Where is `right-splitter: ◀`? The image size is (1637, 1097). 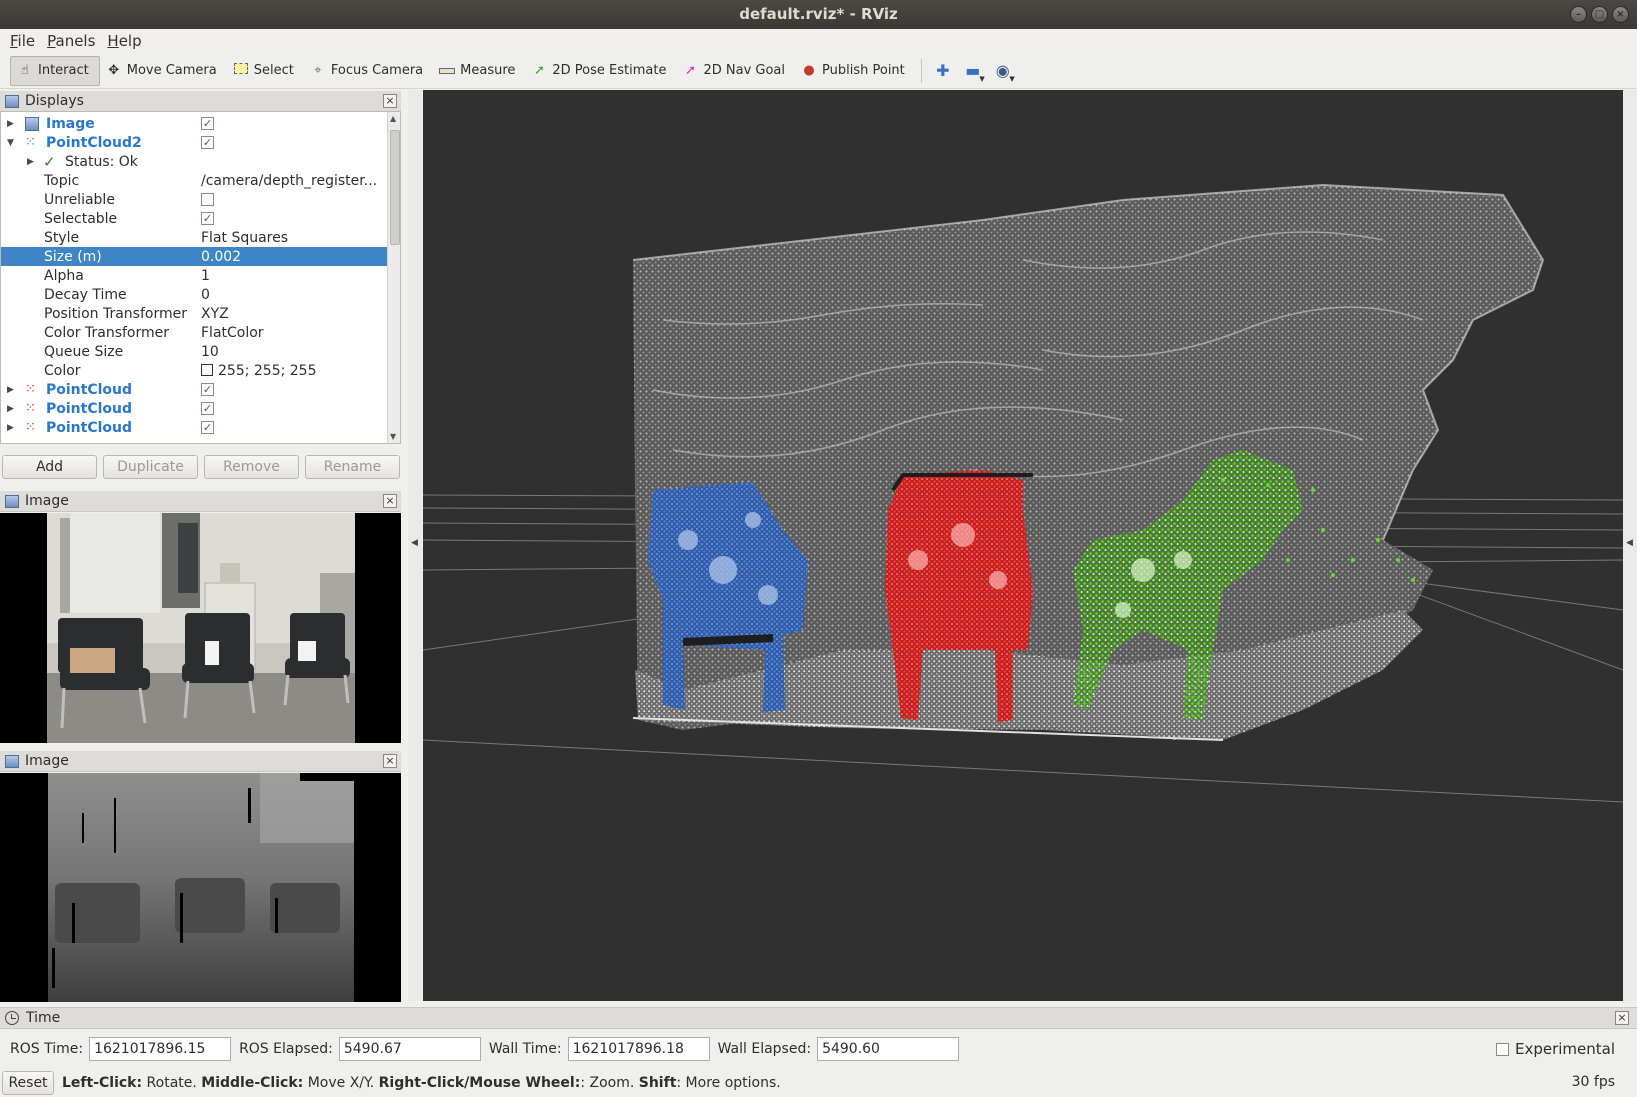 right-splitter: ◀ is located at coordinates (1630, 545).